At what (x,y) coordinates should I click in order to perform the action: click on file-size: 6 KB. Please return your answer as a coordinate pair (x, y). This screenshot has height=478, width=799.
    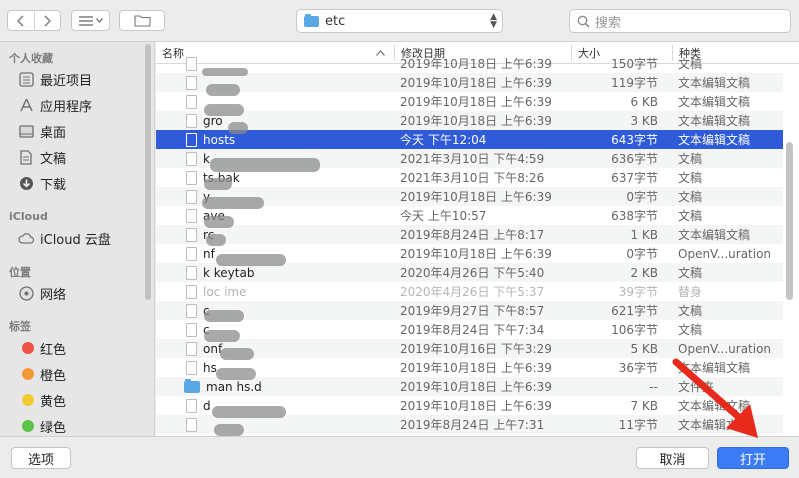
    Looking at the image, I should click on (644, 101).